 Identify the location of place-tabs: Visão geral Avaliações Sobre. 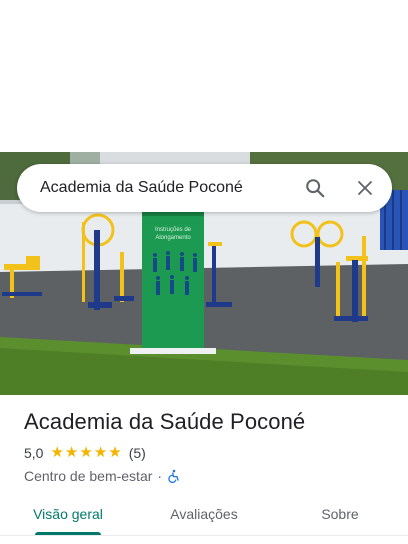
(204, 519).